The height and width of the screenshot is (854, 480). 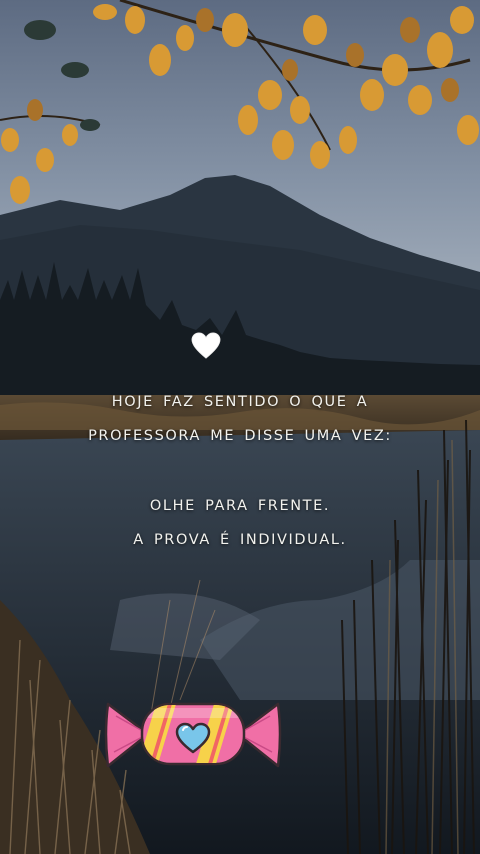 I want to click on quote-line-1: HOJE FAZ SENTIDO O QUE A, so click(x=240, y=402).